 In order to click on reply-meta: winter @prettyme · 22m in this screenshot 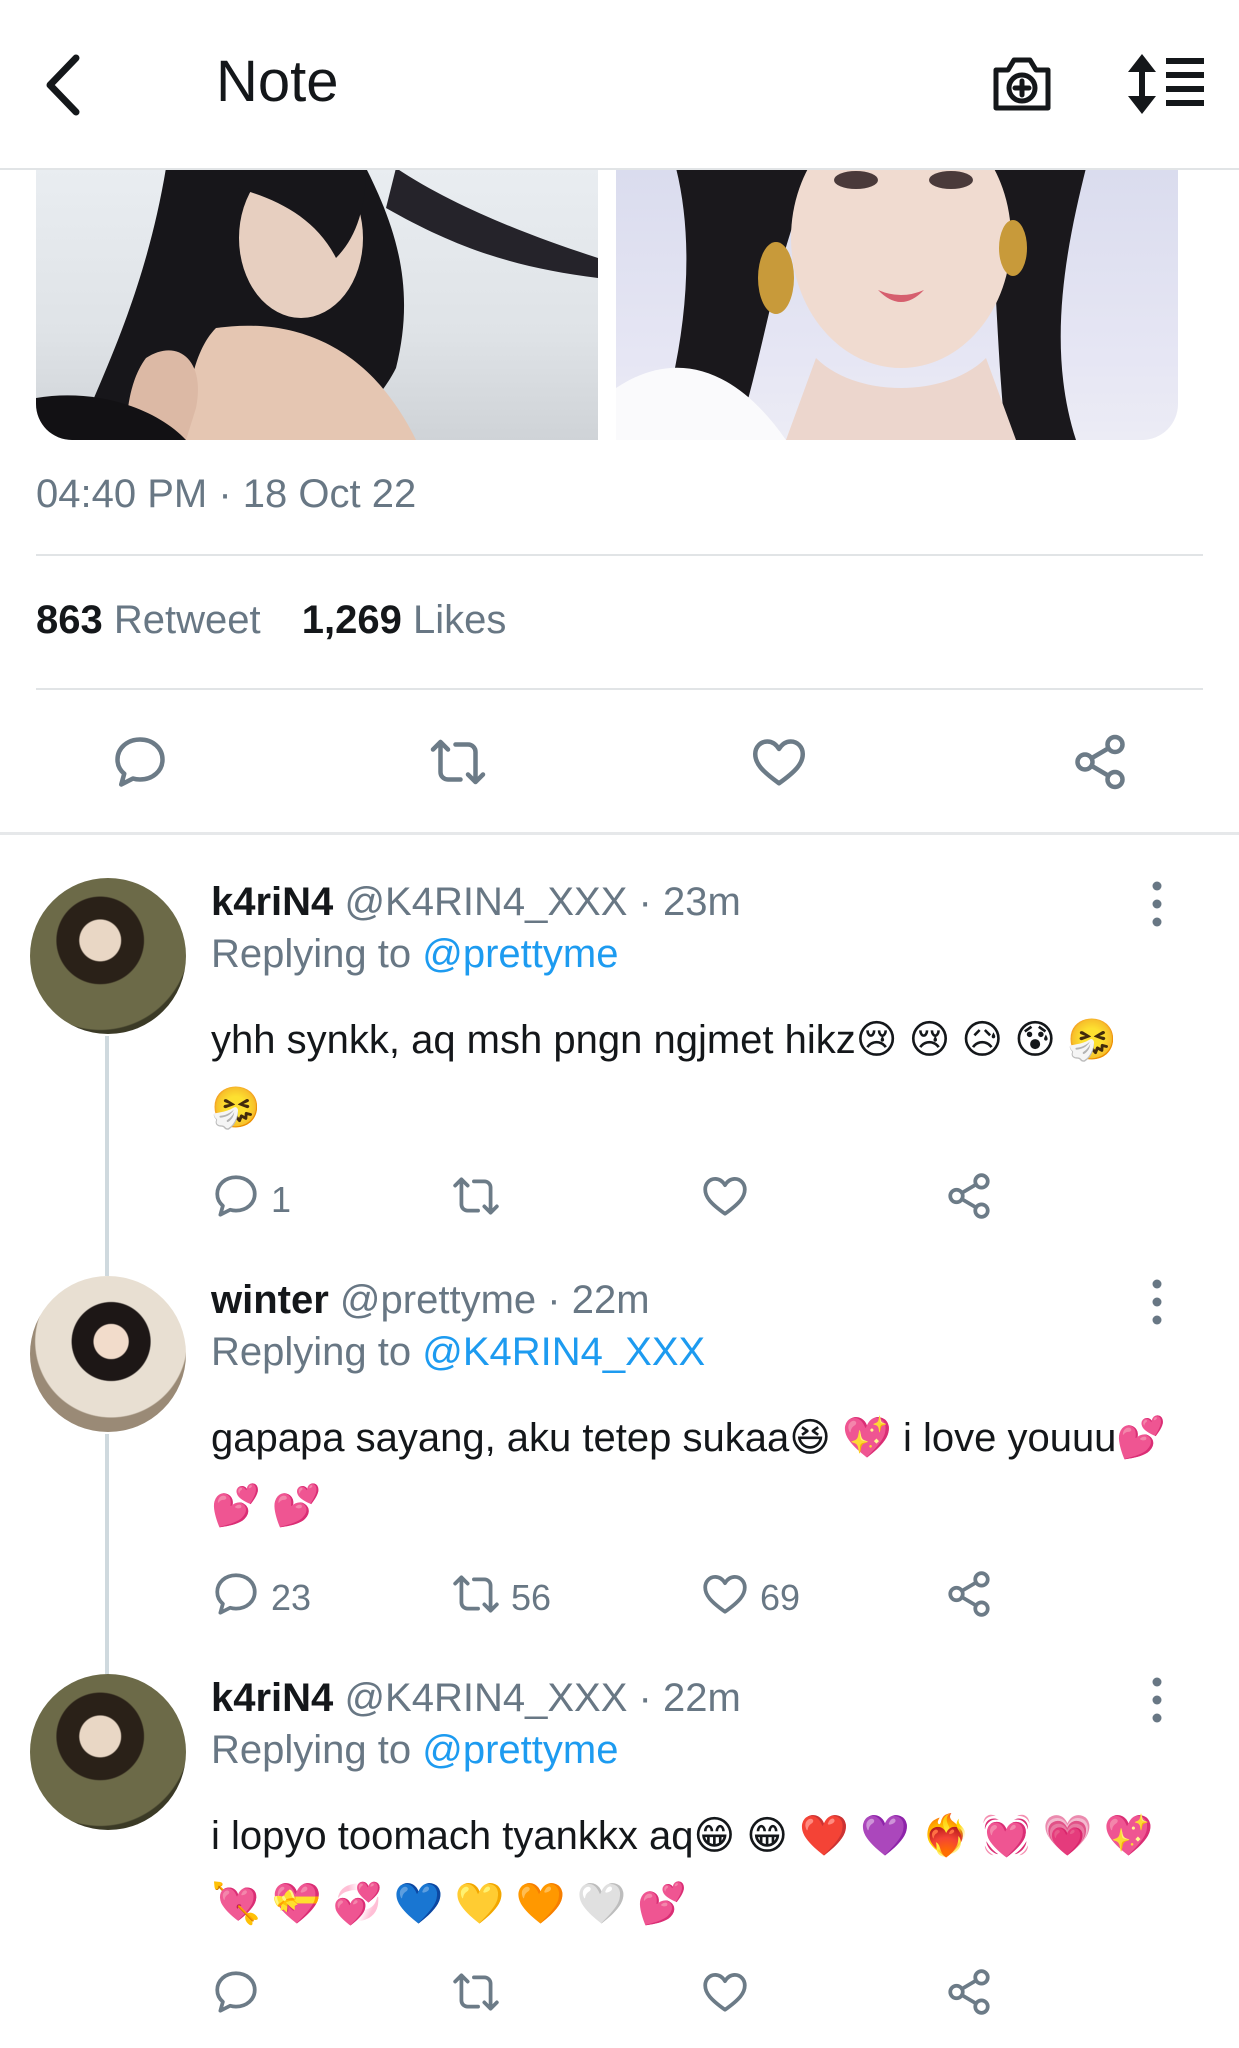, I will do `click(430, 1300)`.